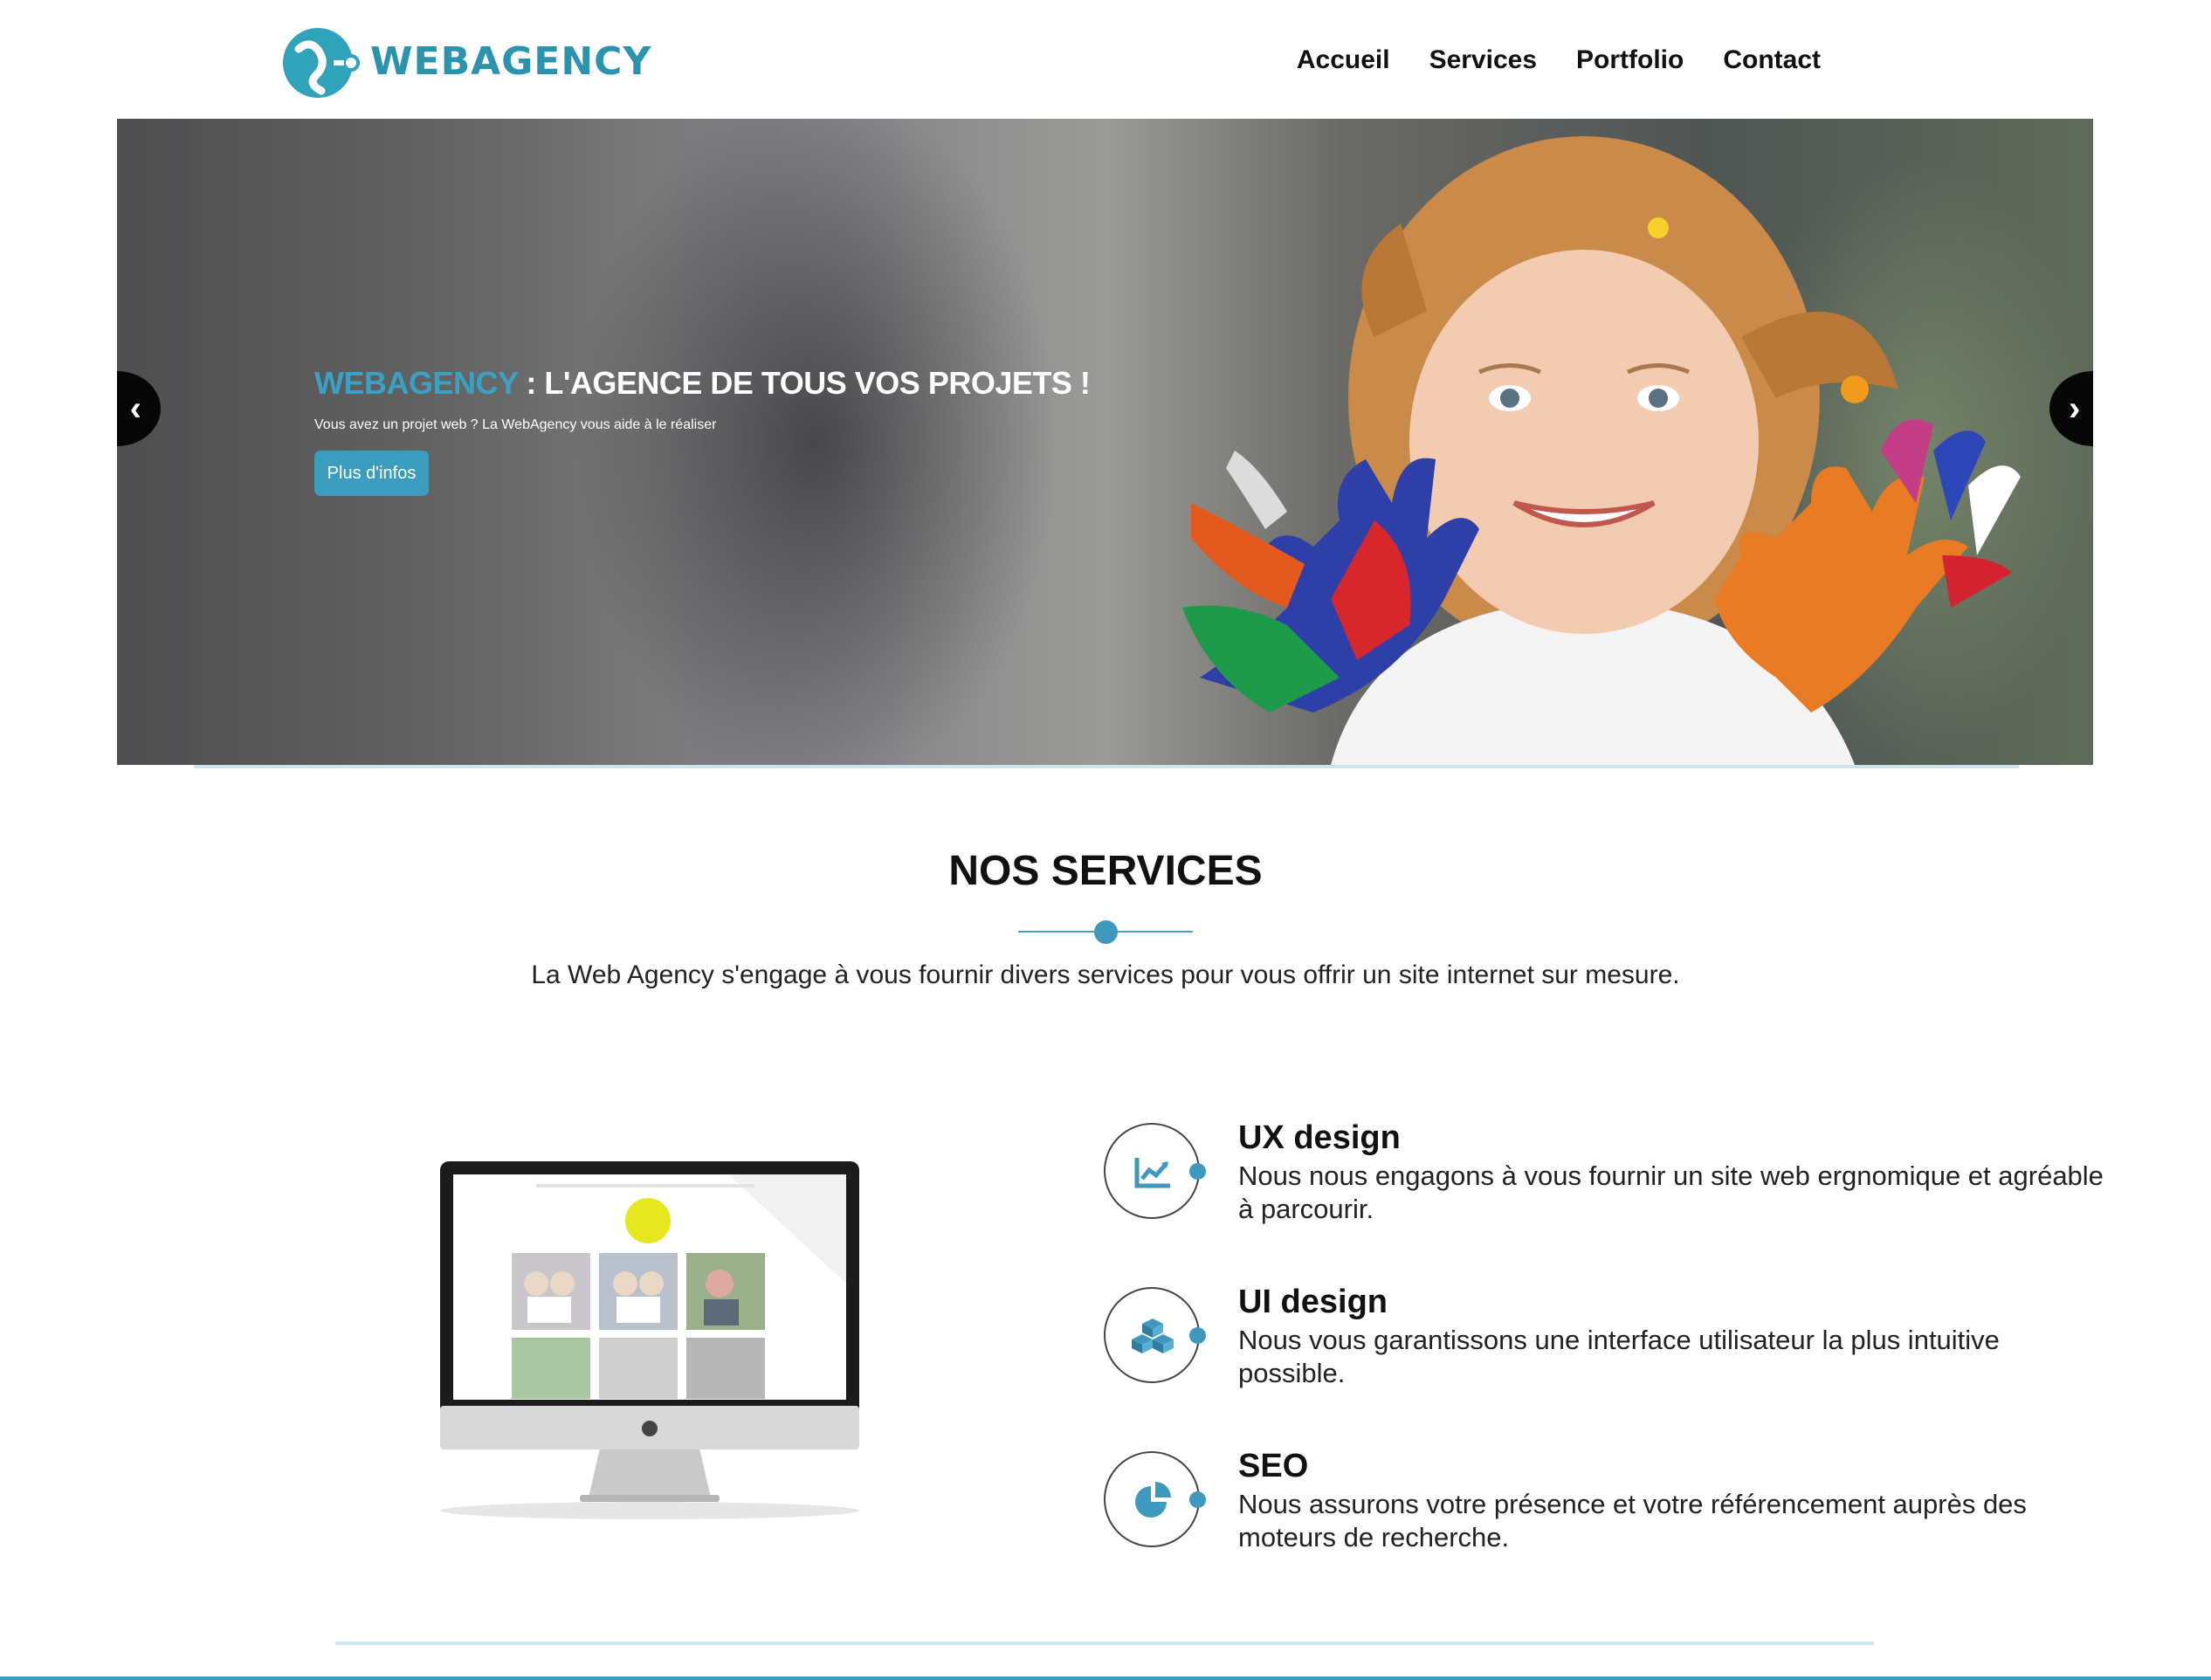  What do you see at coordinates (1062, 932) in the screenshot?
I see `divider-line-left` at bounding box center [1062, 932].